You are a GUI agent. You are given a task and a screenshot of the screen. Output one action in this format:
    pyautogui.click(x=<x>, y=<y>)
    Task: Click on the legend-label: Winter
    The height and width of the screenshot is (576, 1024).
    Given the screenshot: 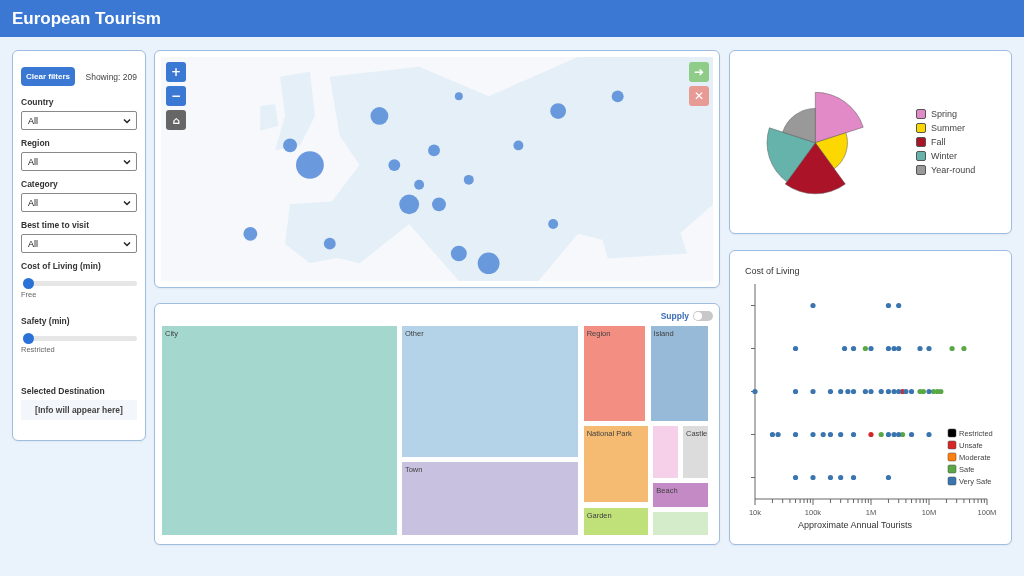 What is the action you would take?
    pyautogui.click(x=944, y=156)
    